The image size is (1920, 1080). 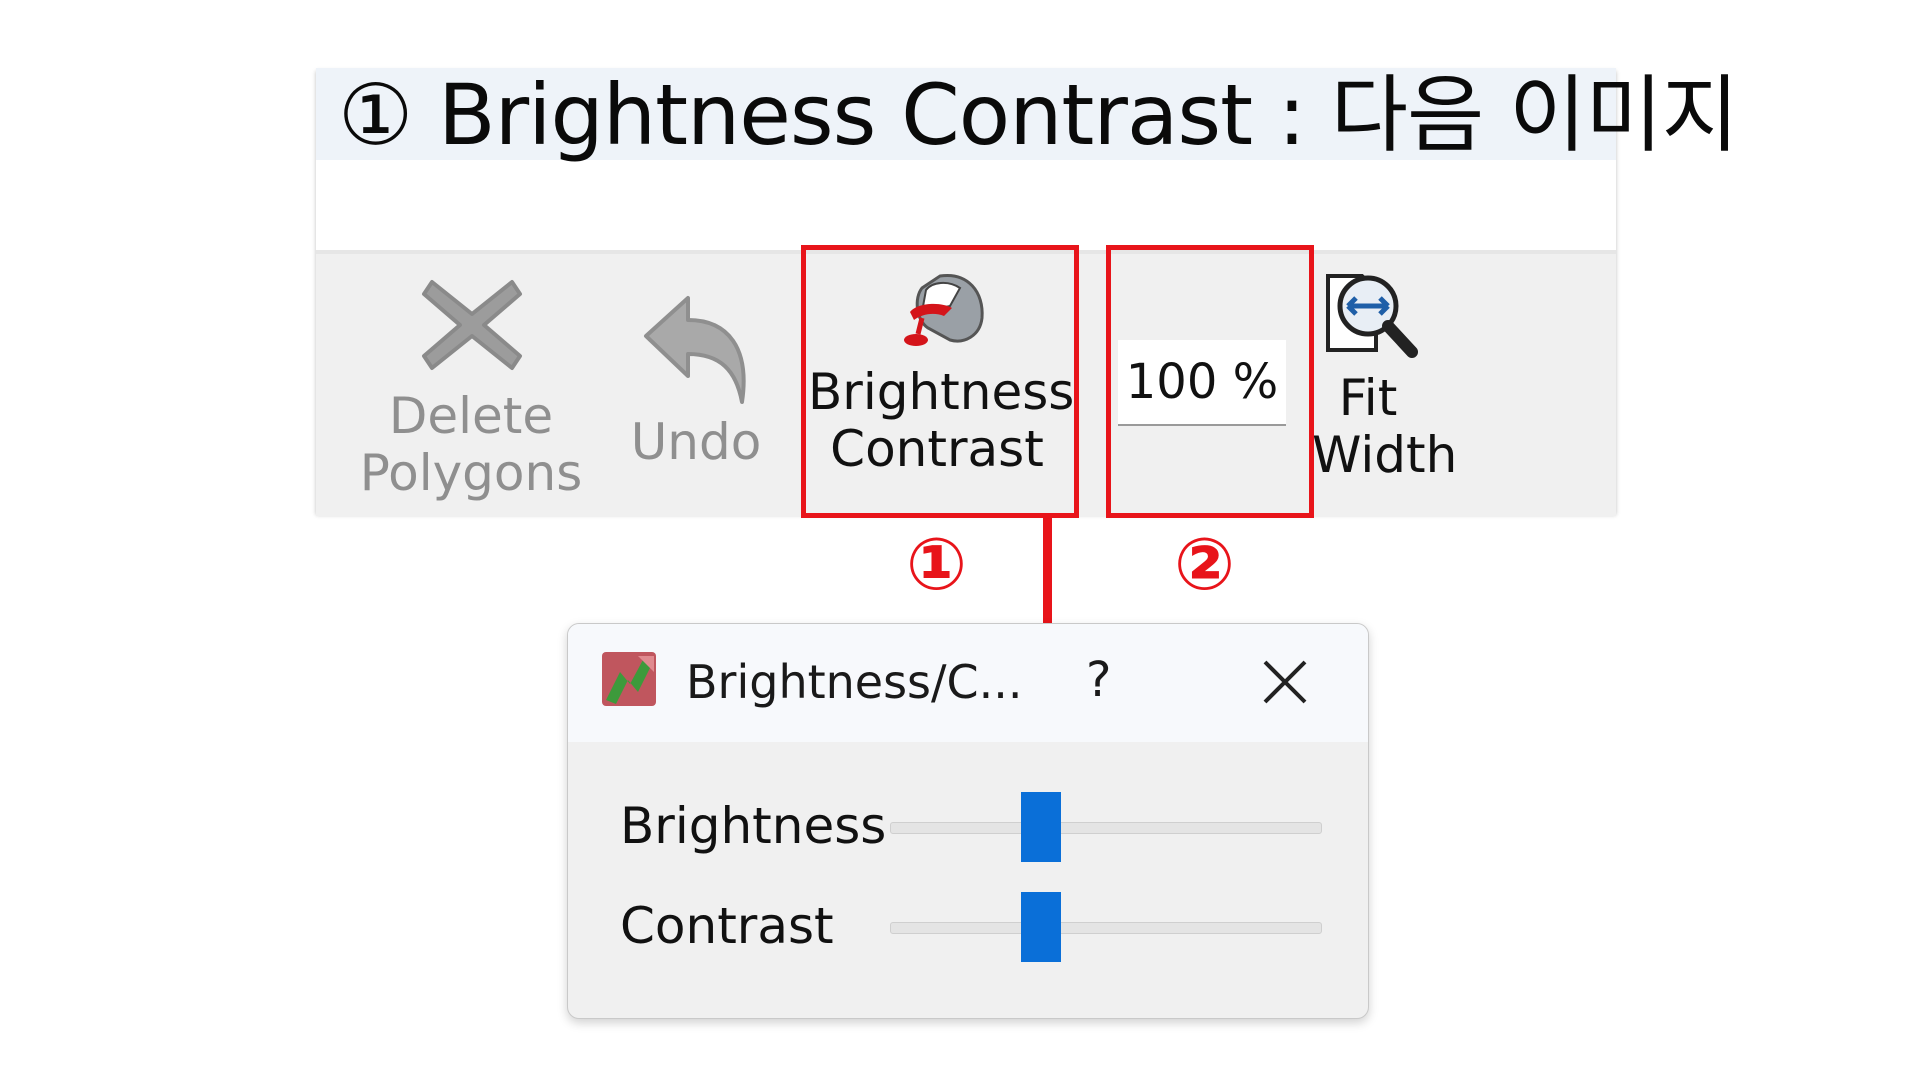 What do you see at coordinates (1285, 682) in the screenshot?
I see `close-icon` at bounding box center [1285, 682].